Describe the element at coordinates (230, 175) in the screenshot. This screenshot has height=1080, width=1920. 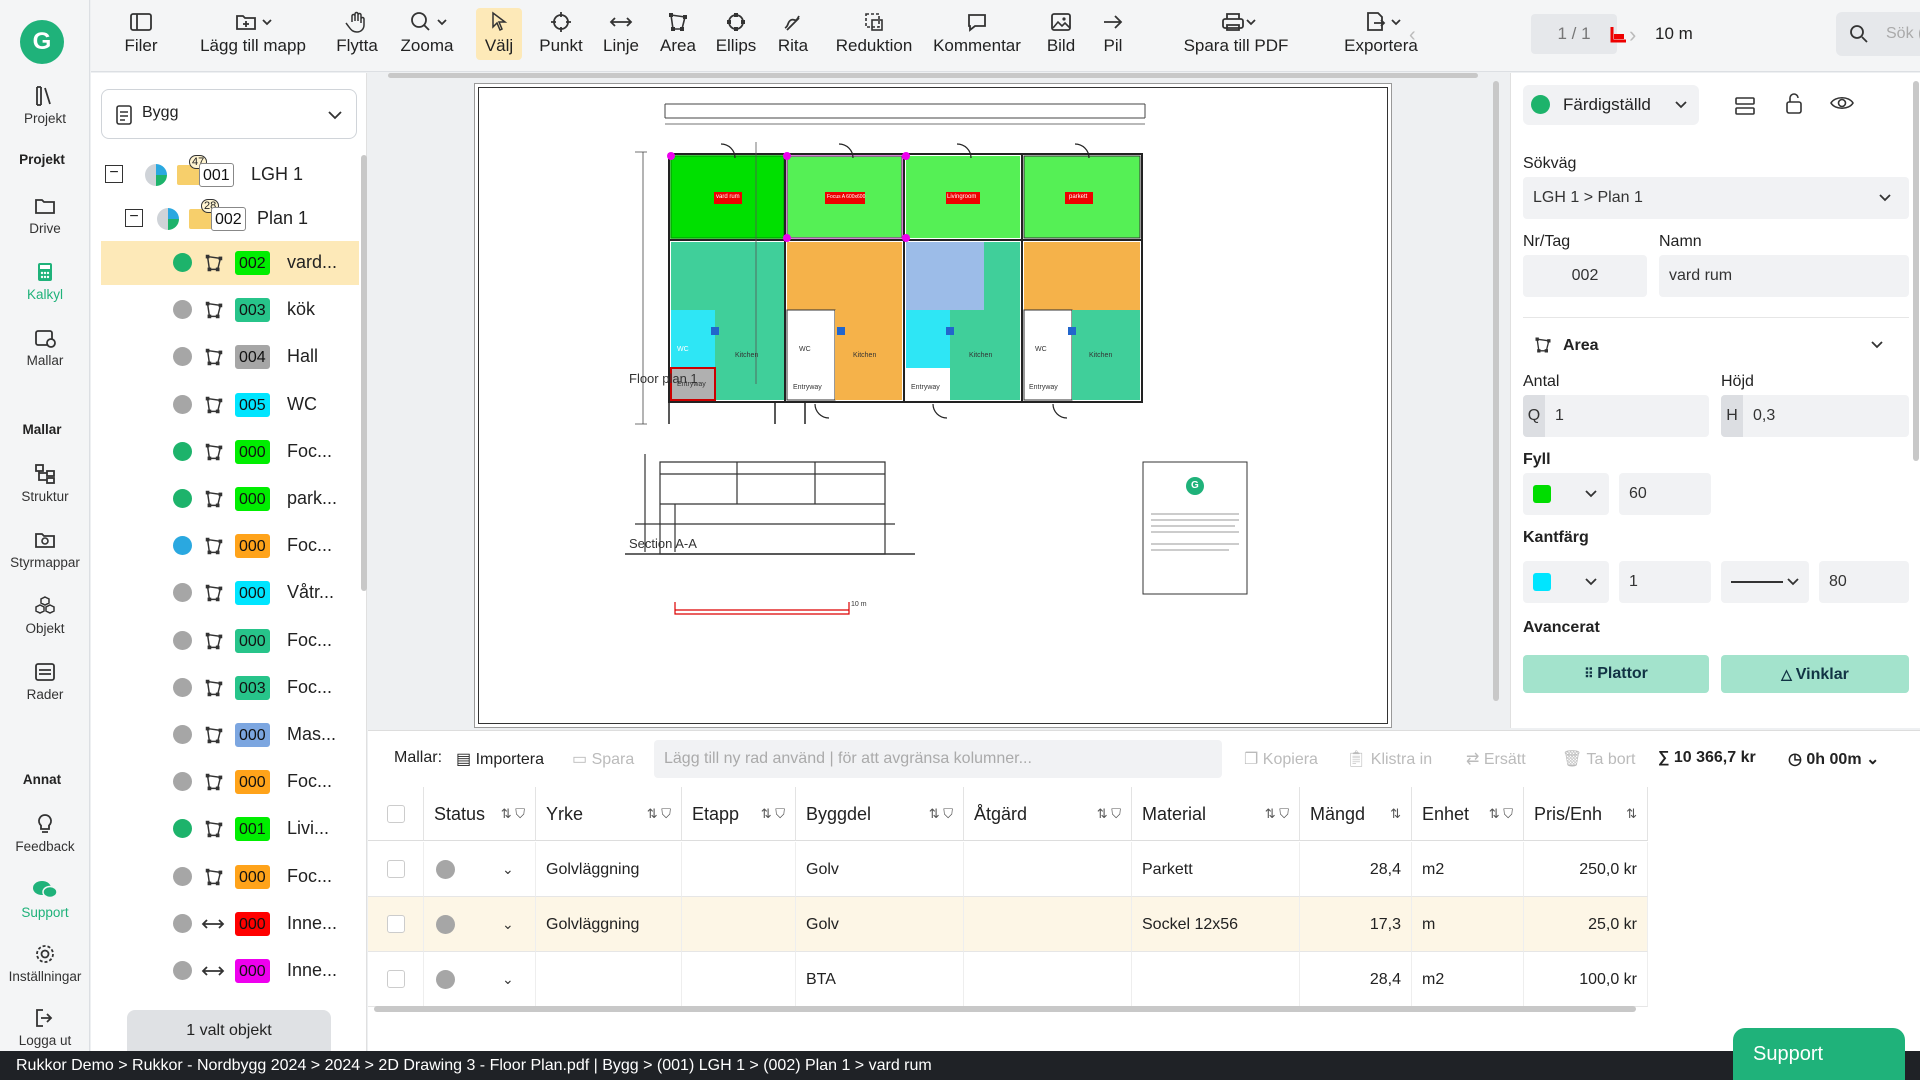
I see `tree-root-row: − 47 001 LGH 1` at that location.